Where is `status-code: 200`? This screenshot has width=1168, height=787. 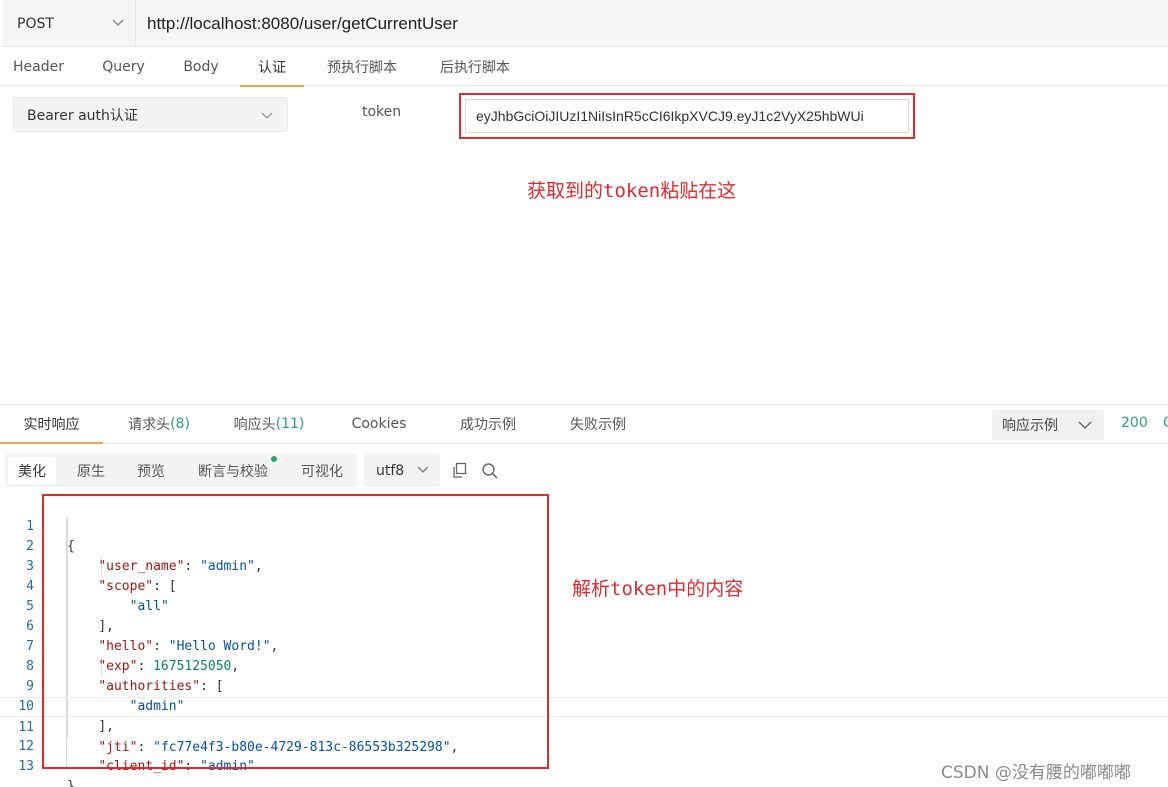
status-code: 200 is located at coordinates (1134, 423).